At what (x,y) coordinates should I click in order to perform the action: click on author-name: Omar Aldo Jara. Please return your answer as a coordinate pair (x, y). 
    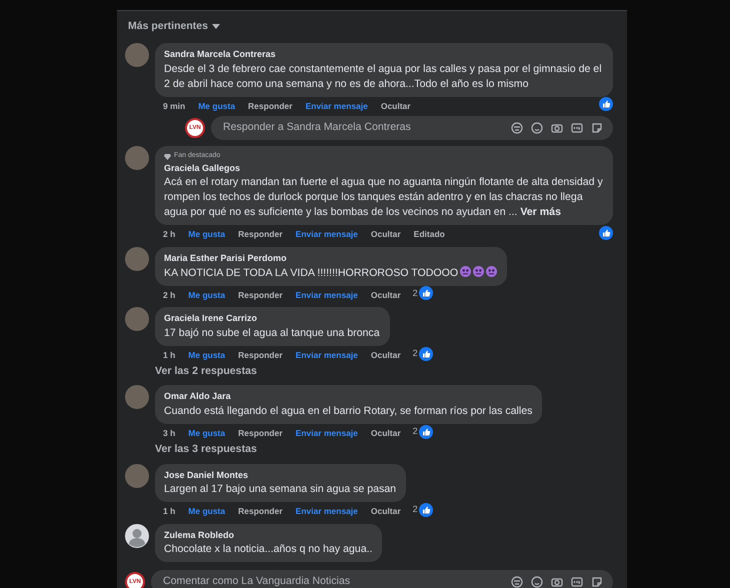
    Looking at the image, I should click on (348, 397).